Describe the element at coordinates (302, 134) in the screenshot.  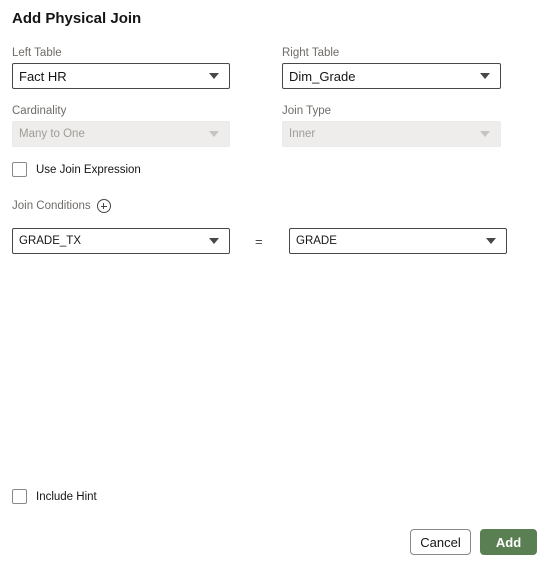
I see `join-type-value: Inner` at that location.